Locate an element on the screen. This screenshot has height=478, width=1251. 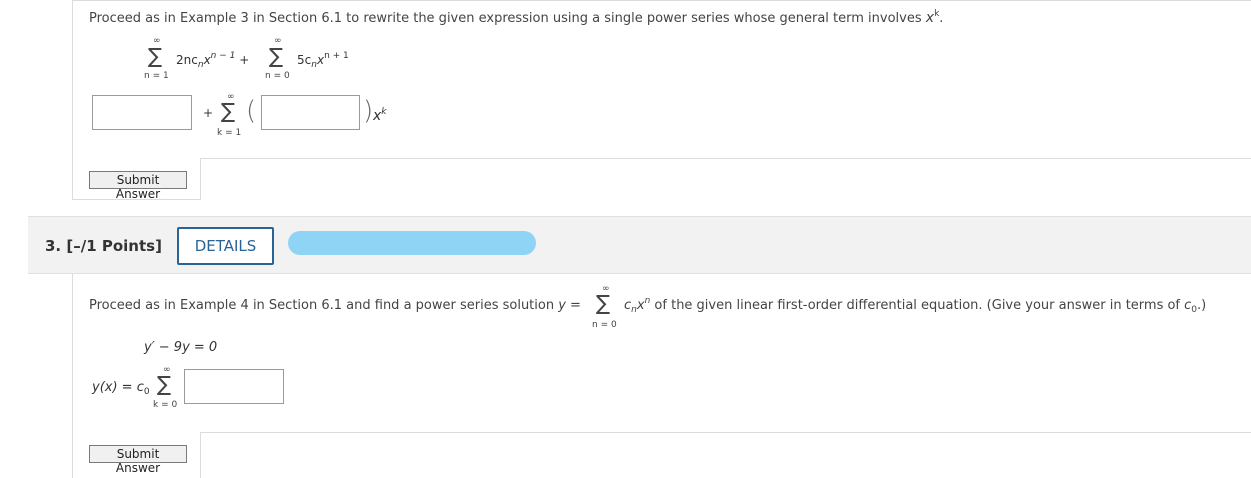
solution-lhs: y(x) = c0 is located at coordinates (121, 388).